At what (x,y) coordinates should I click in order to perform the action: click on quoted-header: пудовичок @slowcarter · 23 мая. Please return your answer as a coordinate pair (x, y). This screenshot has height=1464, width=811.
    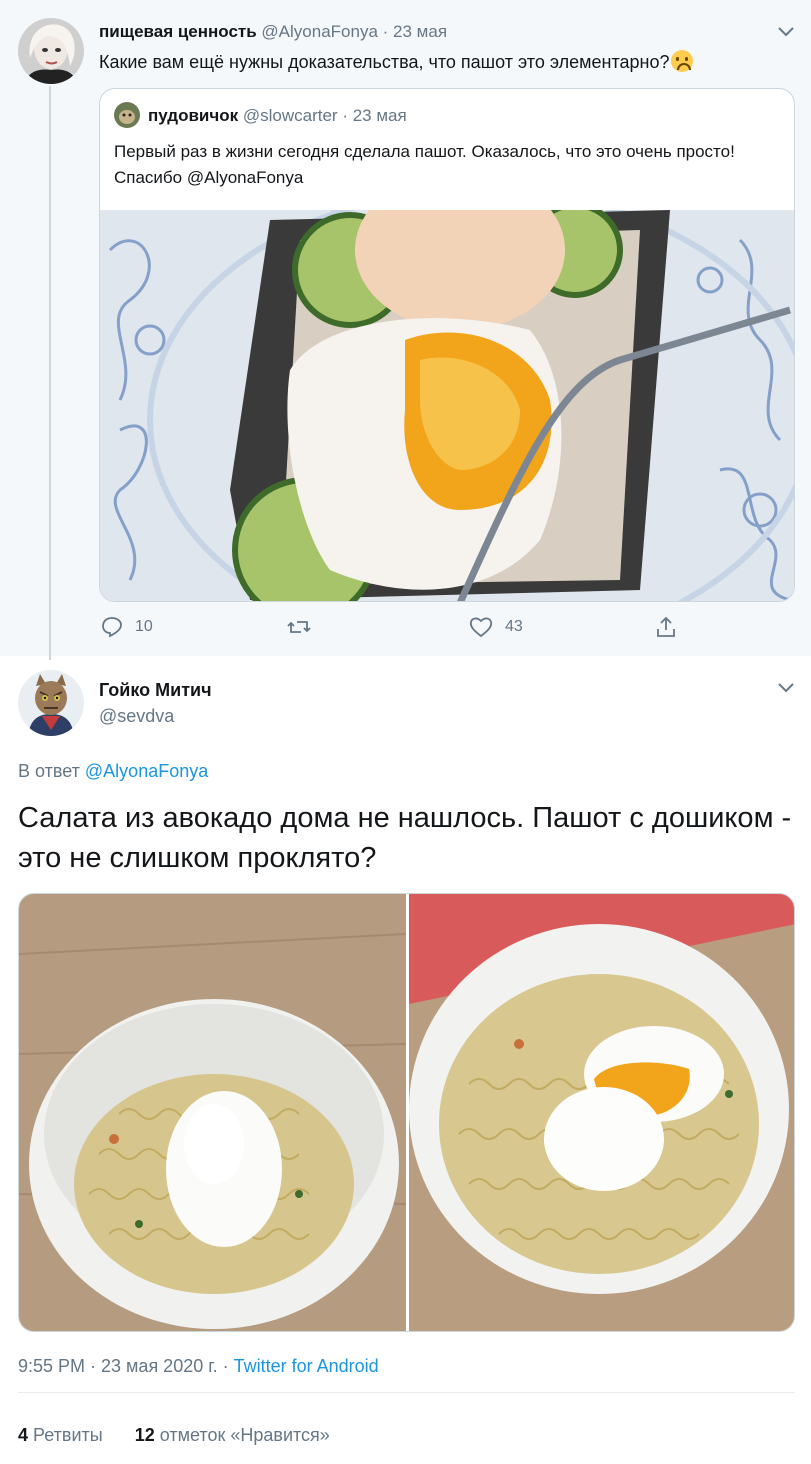
    Looking at the image, I should click on (277, 116).